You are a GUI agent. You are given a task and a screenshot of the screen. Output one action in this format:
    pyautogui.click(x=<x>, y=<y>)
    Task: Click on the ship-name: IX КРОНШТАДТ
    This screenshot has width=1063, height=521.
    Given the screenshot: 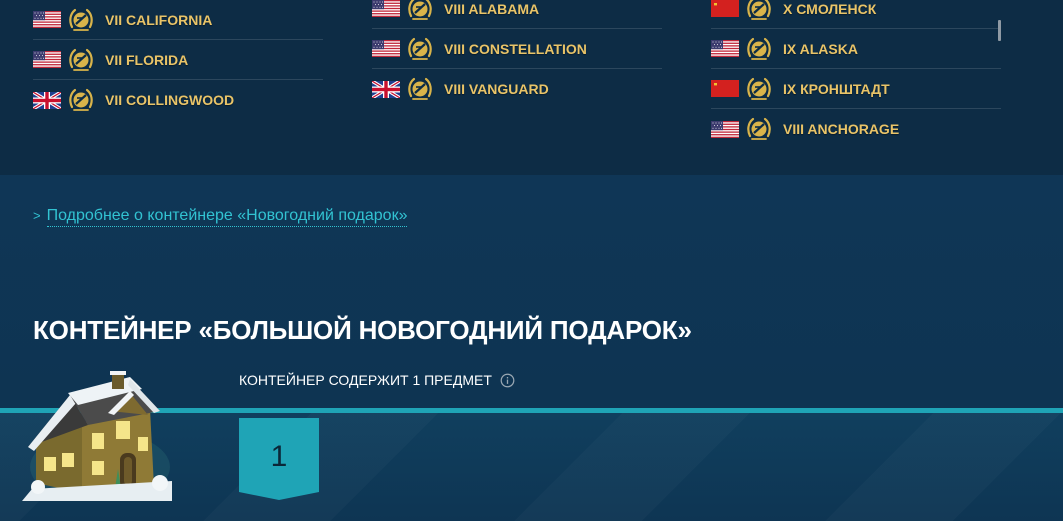 What is the action you would take?
    pyautogui.click(x=836, y=88)
    